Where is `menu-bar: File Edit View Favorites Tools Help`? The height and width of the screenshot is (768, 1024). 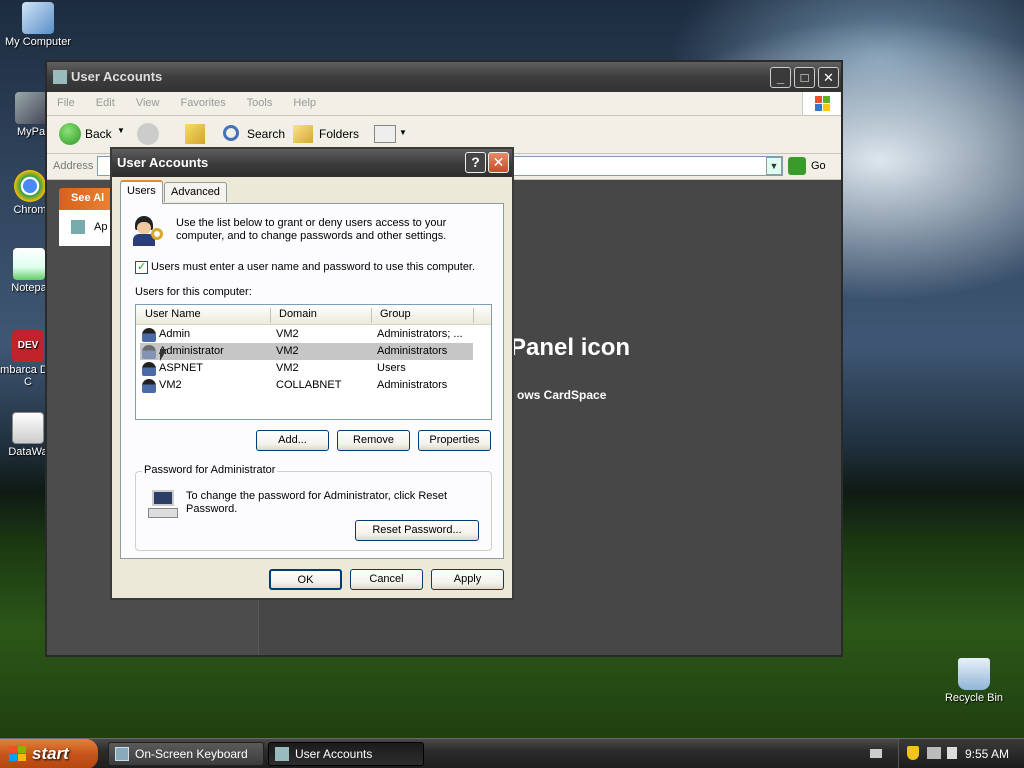 menu-bar: File Edit View Favorites Tools Help is located at coordinates (444, 104).